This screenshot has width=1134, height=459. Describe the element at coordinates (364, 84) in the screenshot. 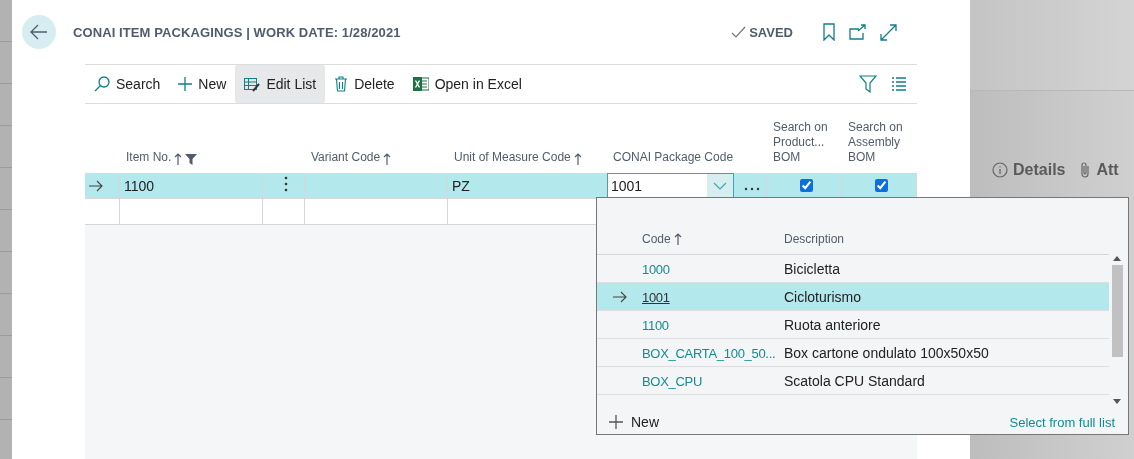

I see `toolbar-button: Delete` at that location.